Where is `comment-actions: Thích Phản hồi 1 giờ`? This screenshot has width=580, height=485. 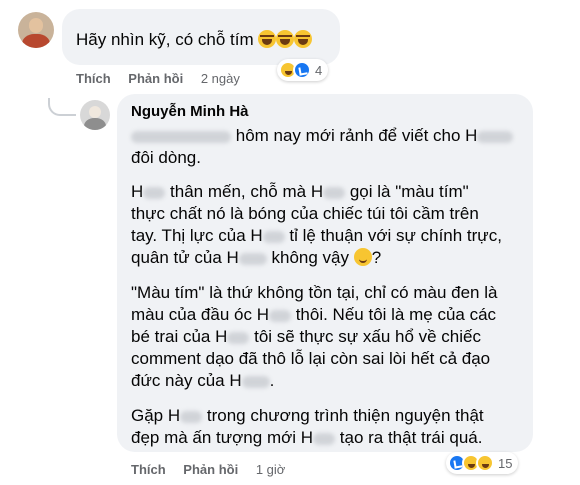 comment-actions: Thích Phản hồi 1 giờ is located at coordinates (208, 469).